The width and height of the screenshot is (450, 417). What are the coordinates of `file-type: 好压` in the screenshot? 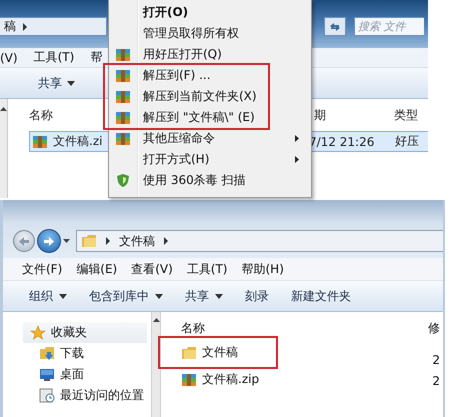 It's located at (407, 141).